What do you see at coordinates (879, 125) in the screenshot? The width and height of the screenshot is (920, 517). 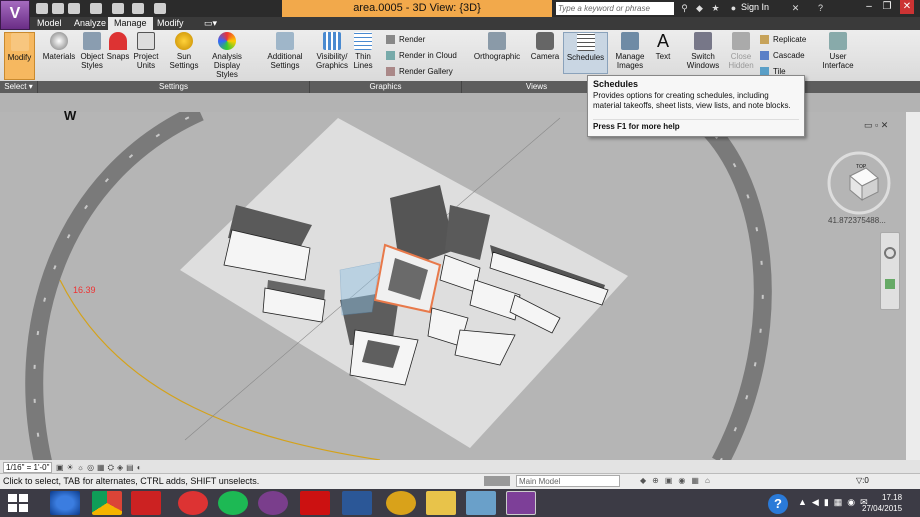 I see `viewport-window-controls: ▭ ▫ ✕` at bounding box center [879, 125].